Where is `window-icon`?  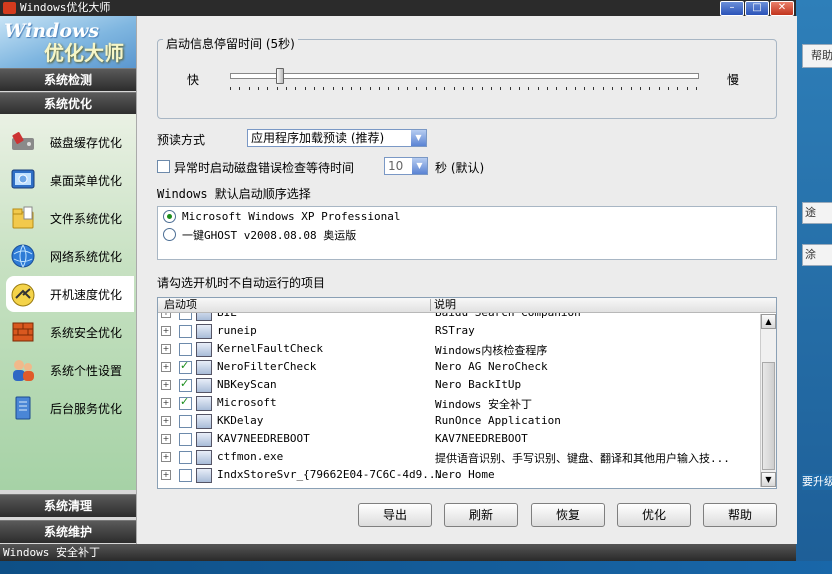
window-icon is located at coordinates (204, 421).